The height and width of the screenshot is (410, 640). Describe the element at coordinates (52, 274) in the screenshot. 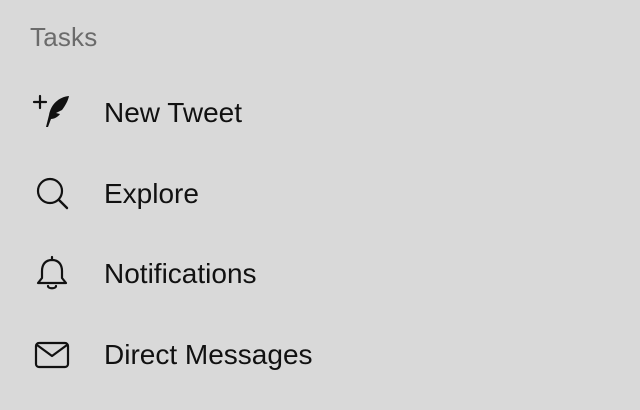

I see `bell-icon` at that location.